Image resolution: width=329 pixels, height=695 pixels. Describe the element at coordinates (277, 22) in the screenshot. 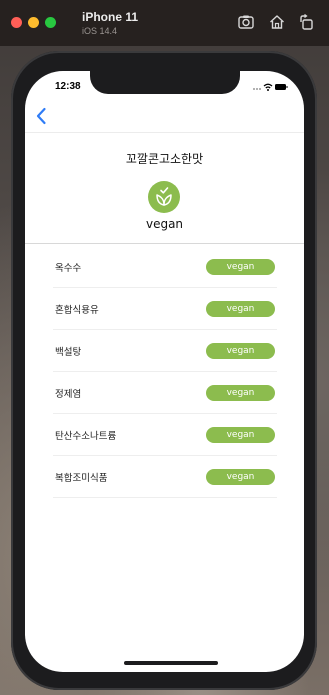

I see `home-icon` at that location.